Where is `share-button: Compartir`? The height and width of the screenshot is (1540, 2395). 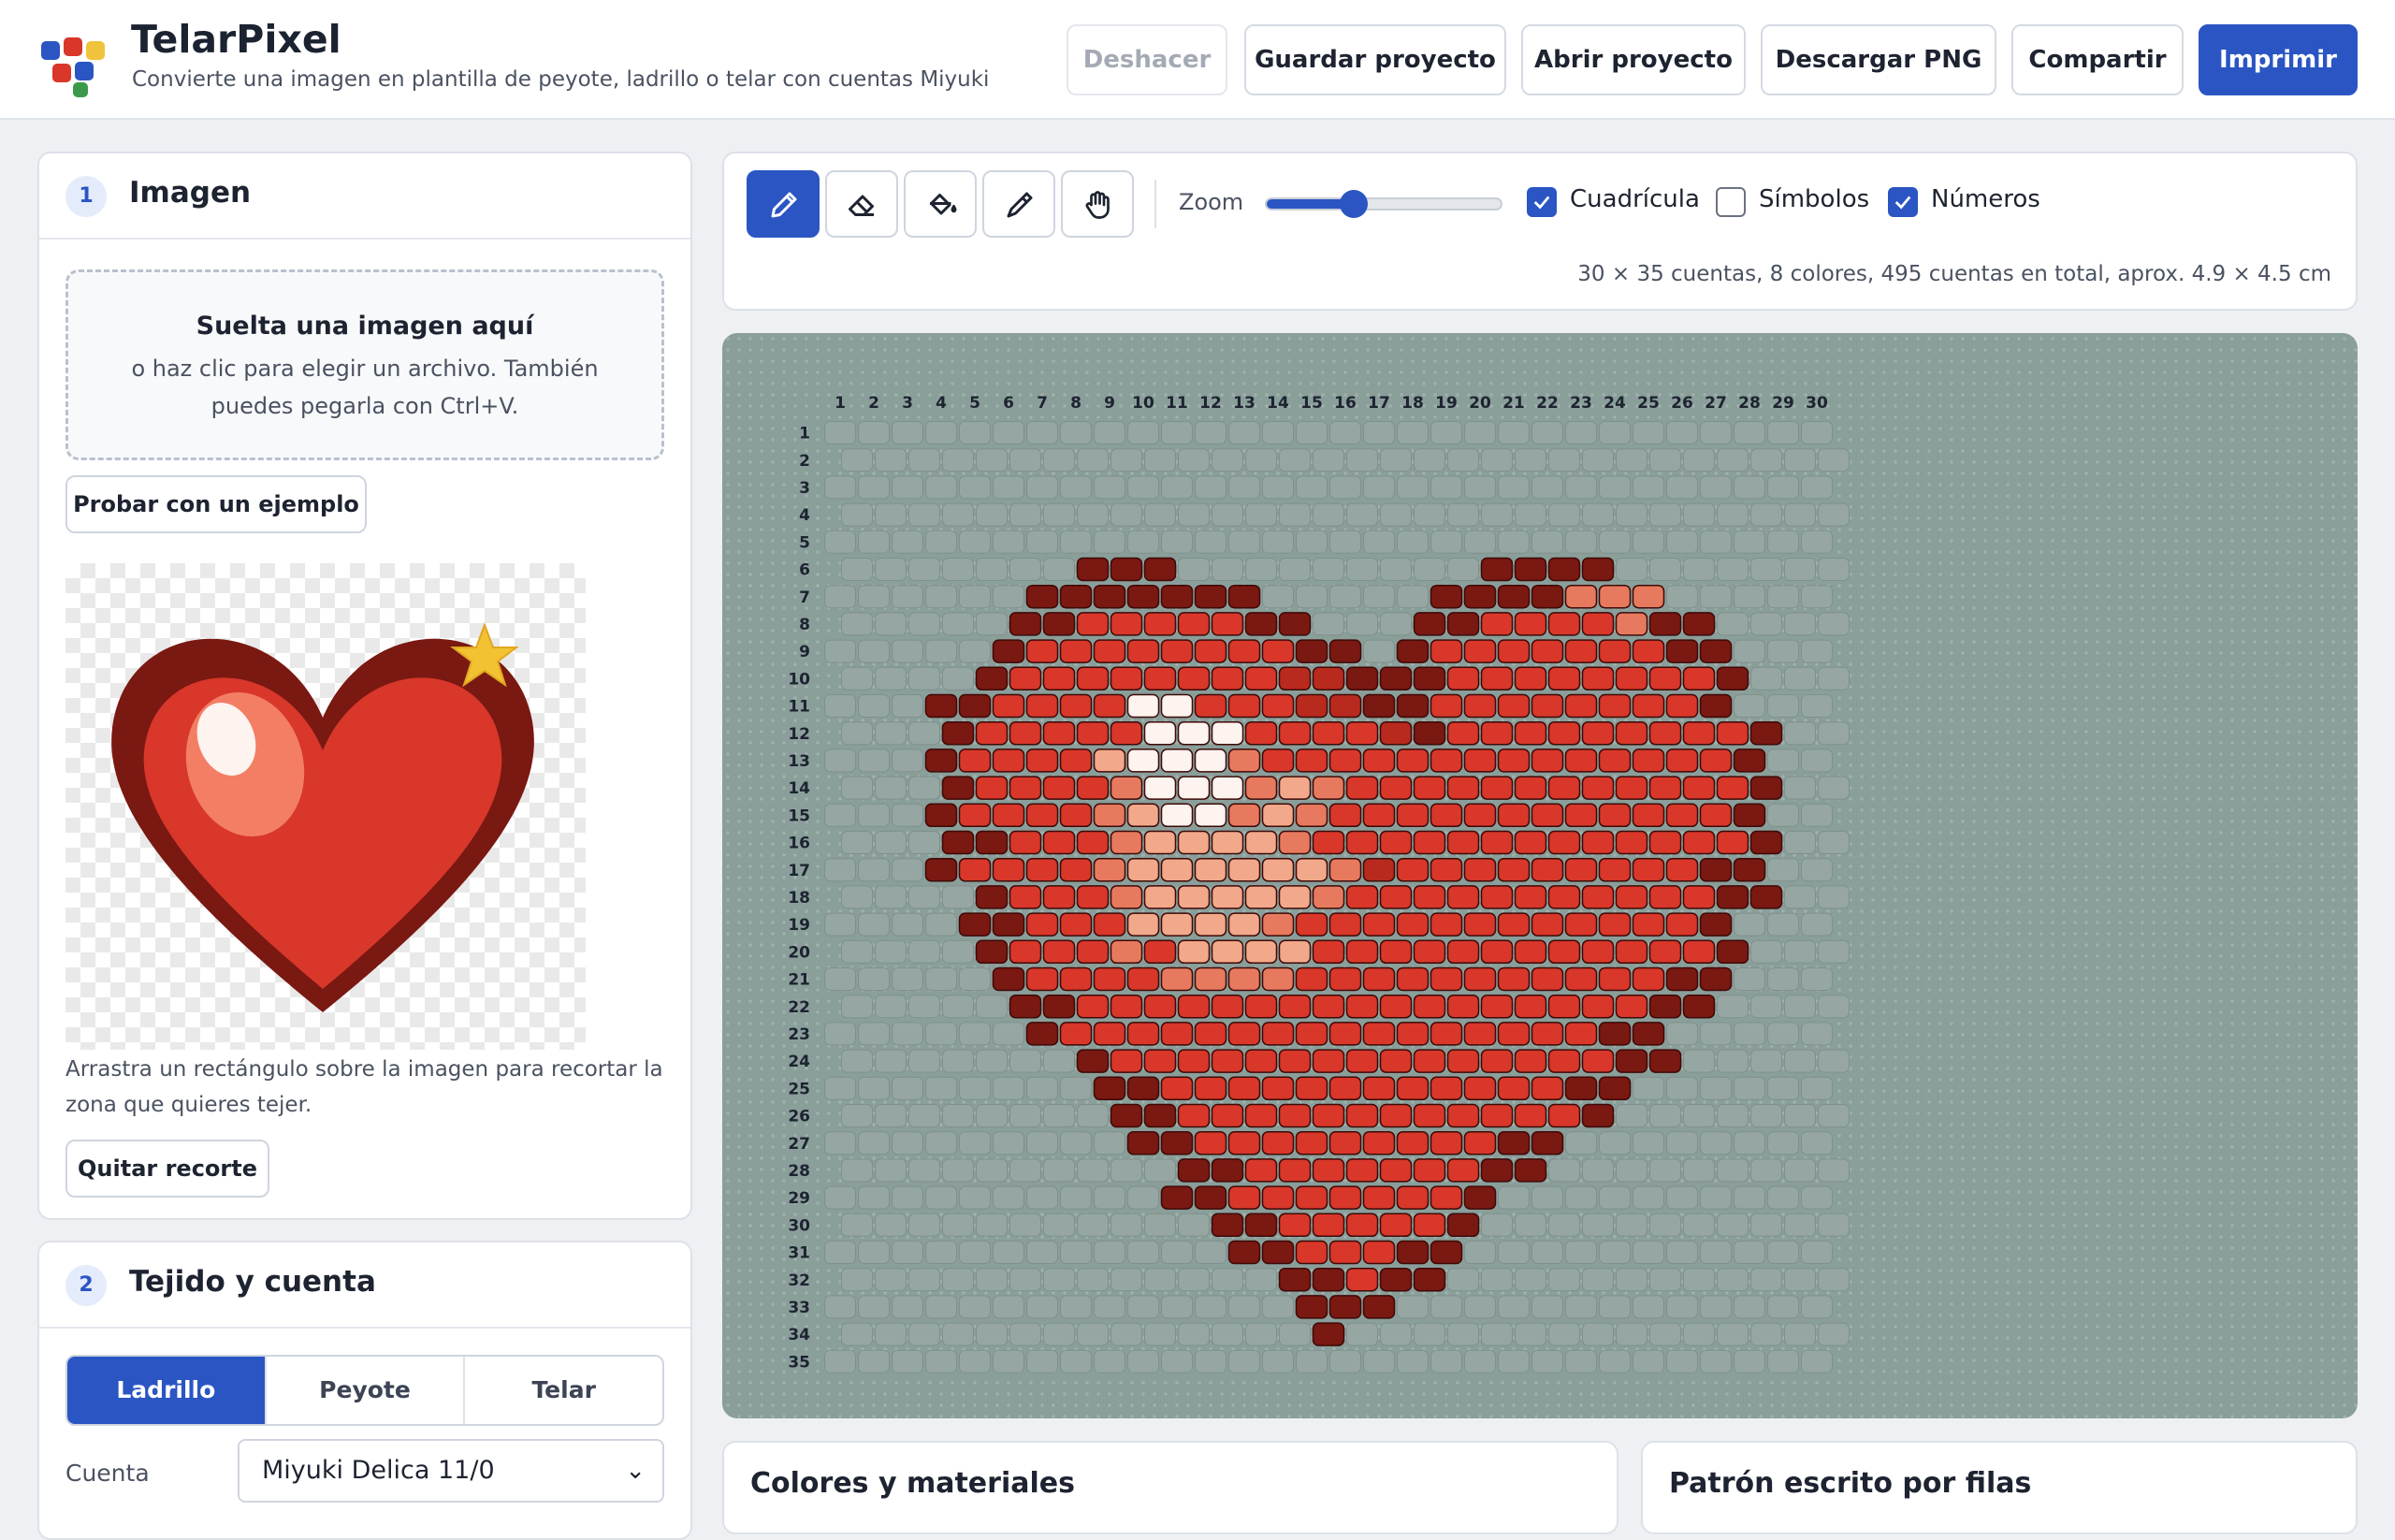
share-button: Compartir is located at coordinates (2097, 60).